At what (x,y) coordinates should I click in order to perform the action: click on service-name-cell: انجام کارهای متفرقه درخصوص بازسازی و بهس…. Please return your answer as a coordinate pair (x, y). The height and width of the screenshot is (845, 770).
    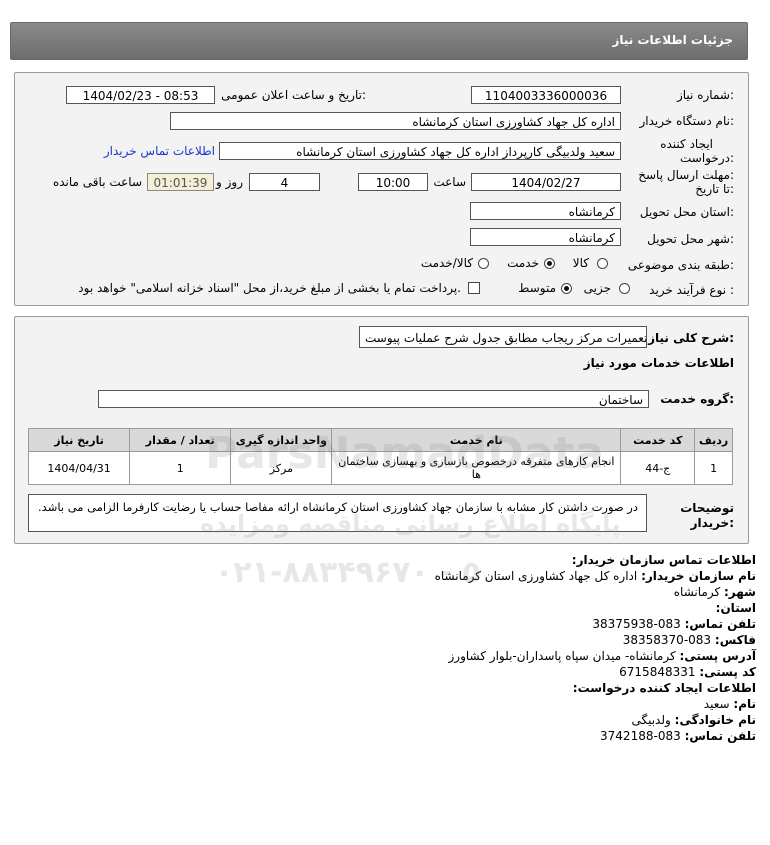
    Looking at the image, I should click on (476, 468).